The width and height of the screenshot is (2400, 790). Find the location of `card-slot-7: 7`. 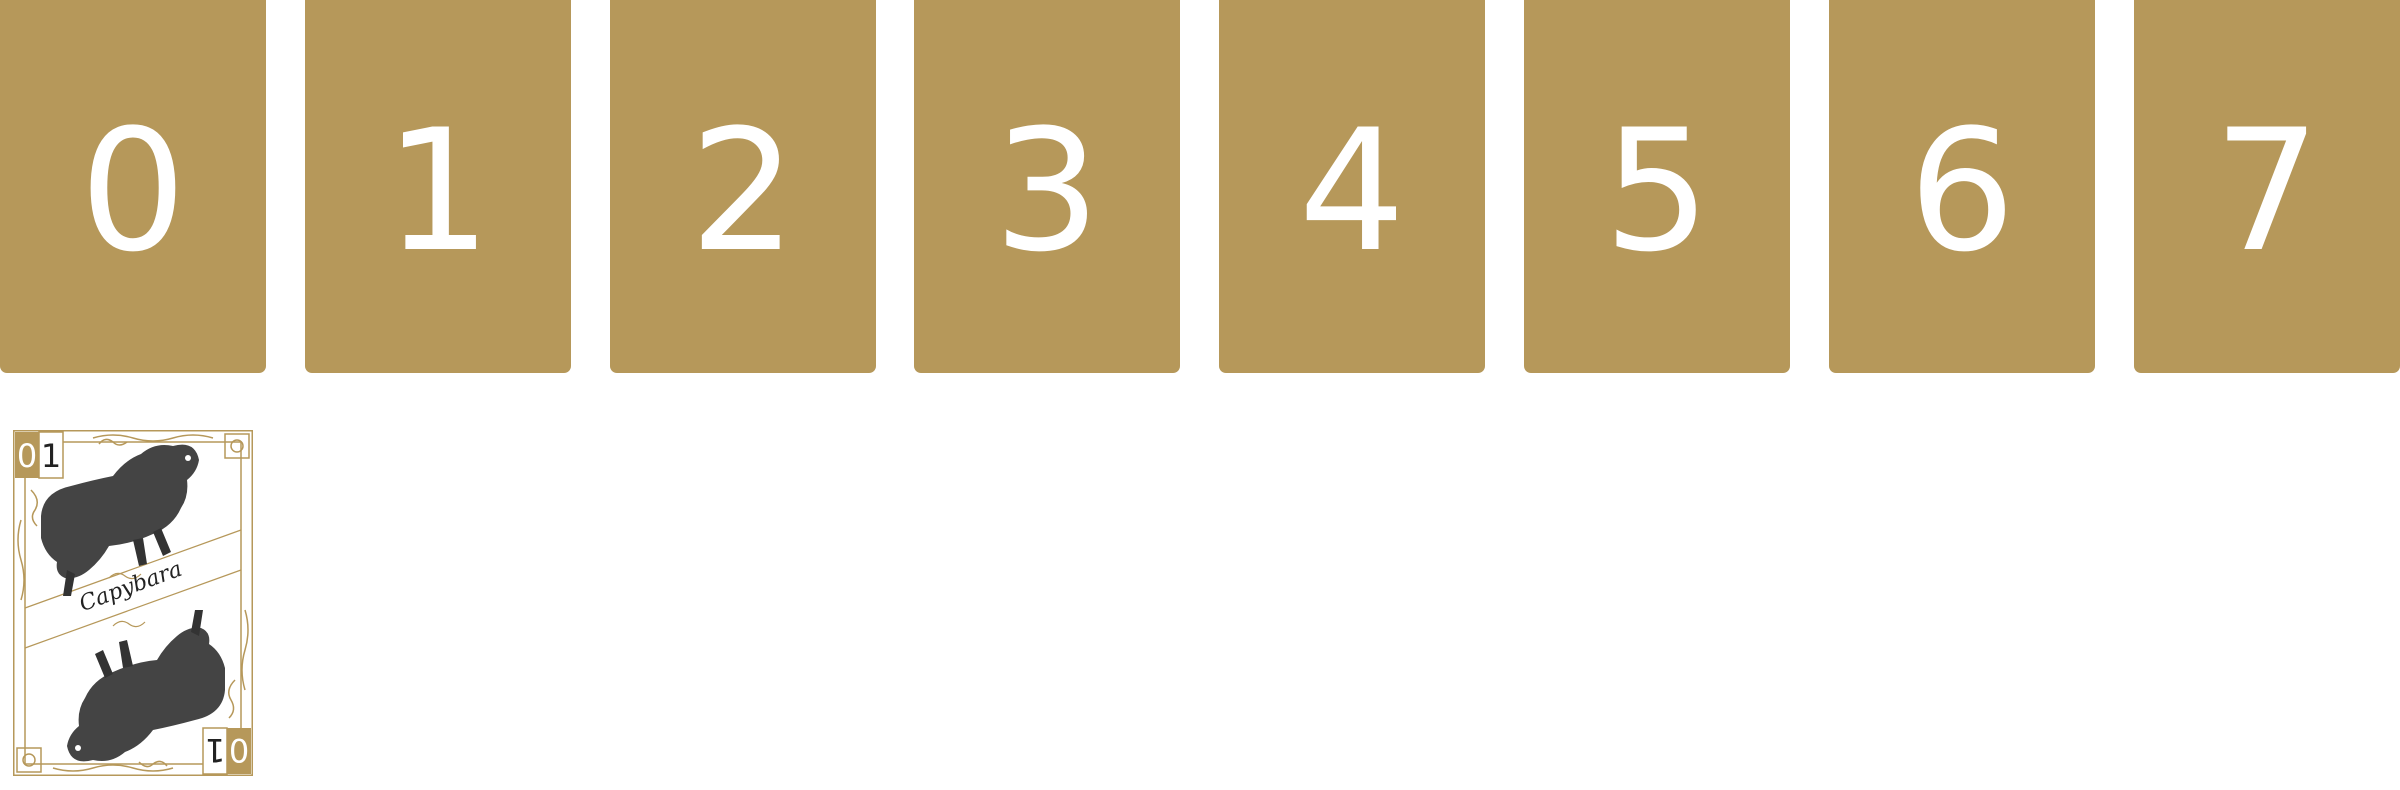

card-slot-7: 7 is located at coordinates (2267, 186).